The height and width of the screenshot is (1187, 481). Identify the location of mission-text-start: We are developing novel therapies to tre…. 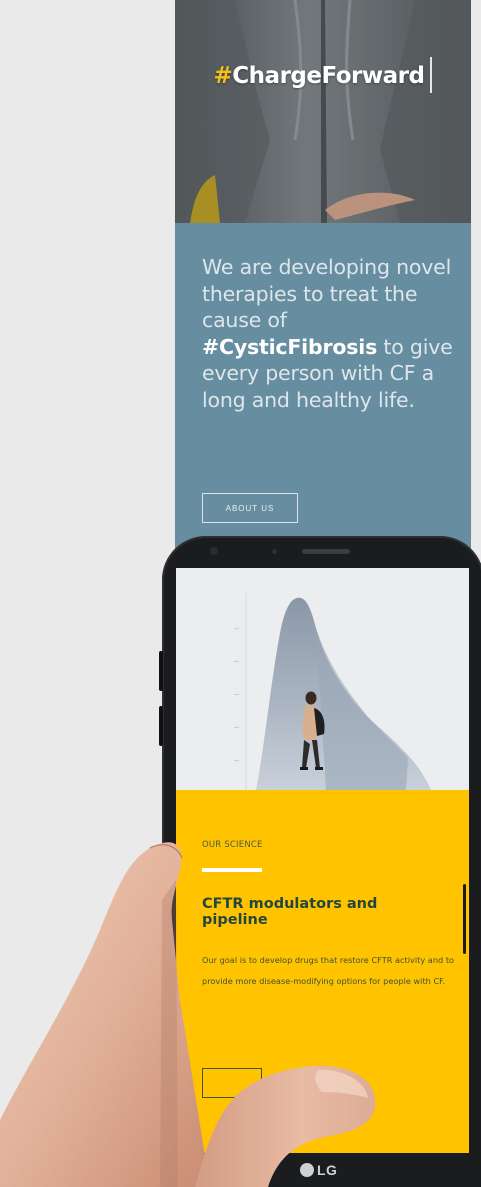
(327, 293).